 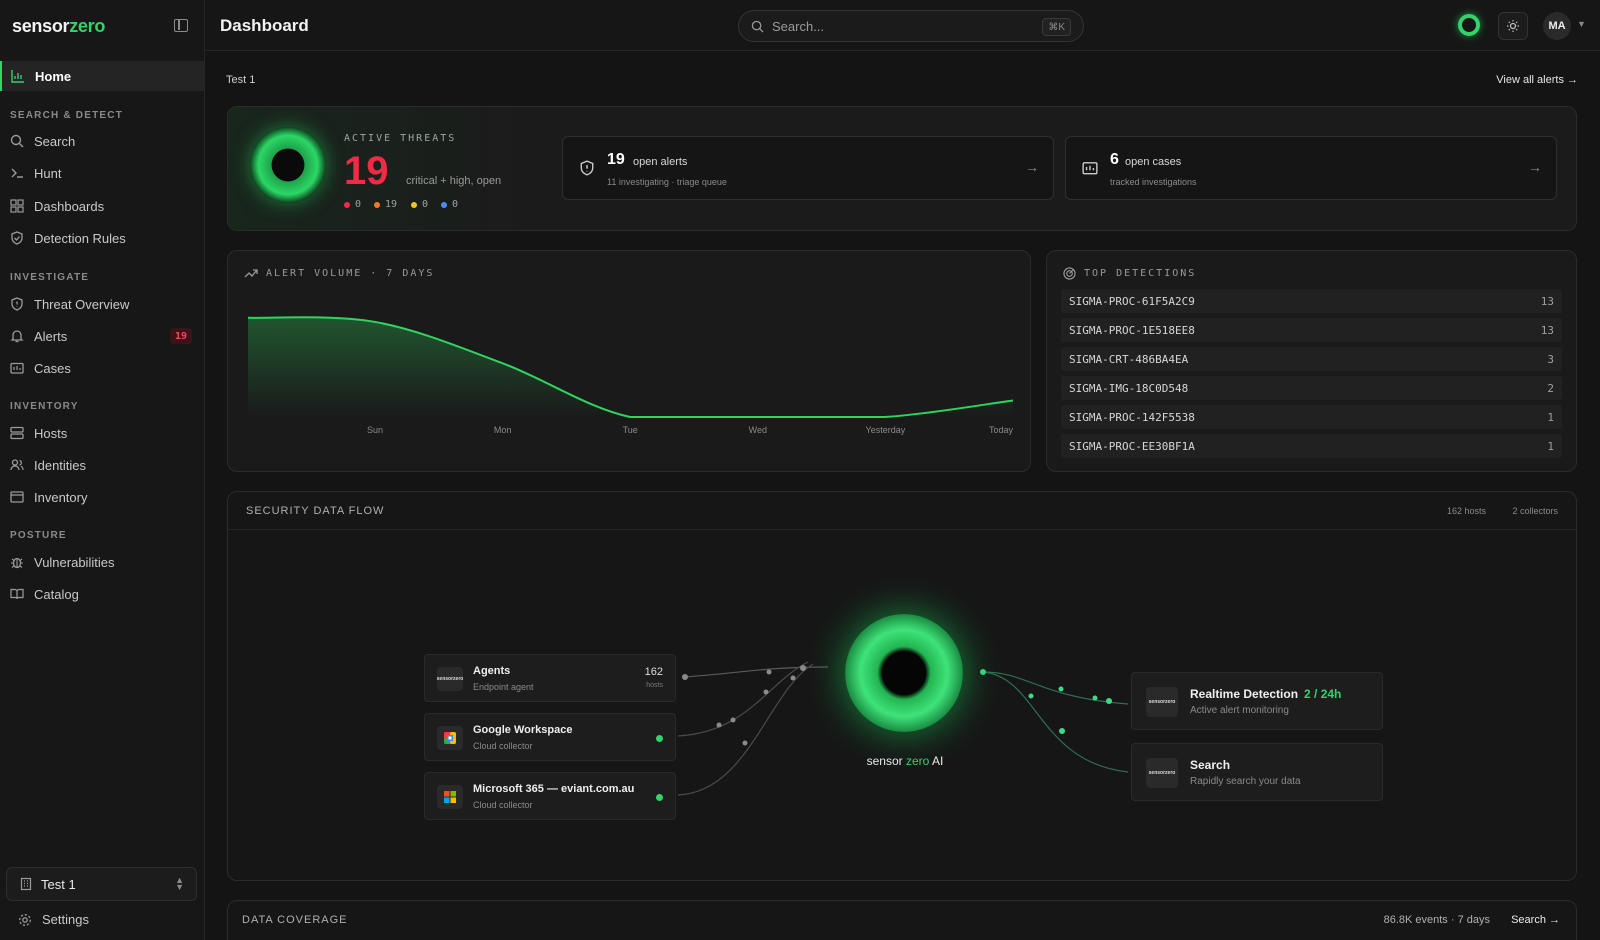 I want to click on detection-name: SIGMA-IMG-18C0D548, so click(x=1129, y=388).